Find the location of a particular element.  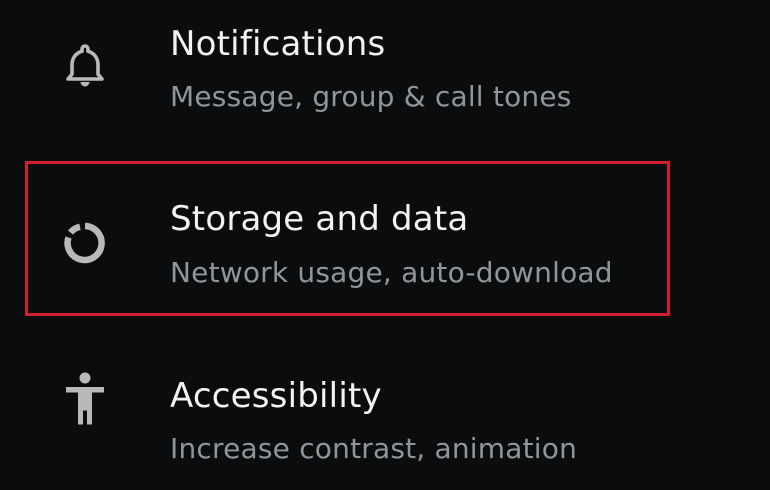

settings-item-title: Notifications is located at coordinates (278, 44).